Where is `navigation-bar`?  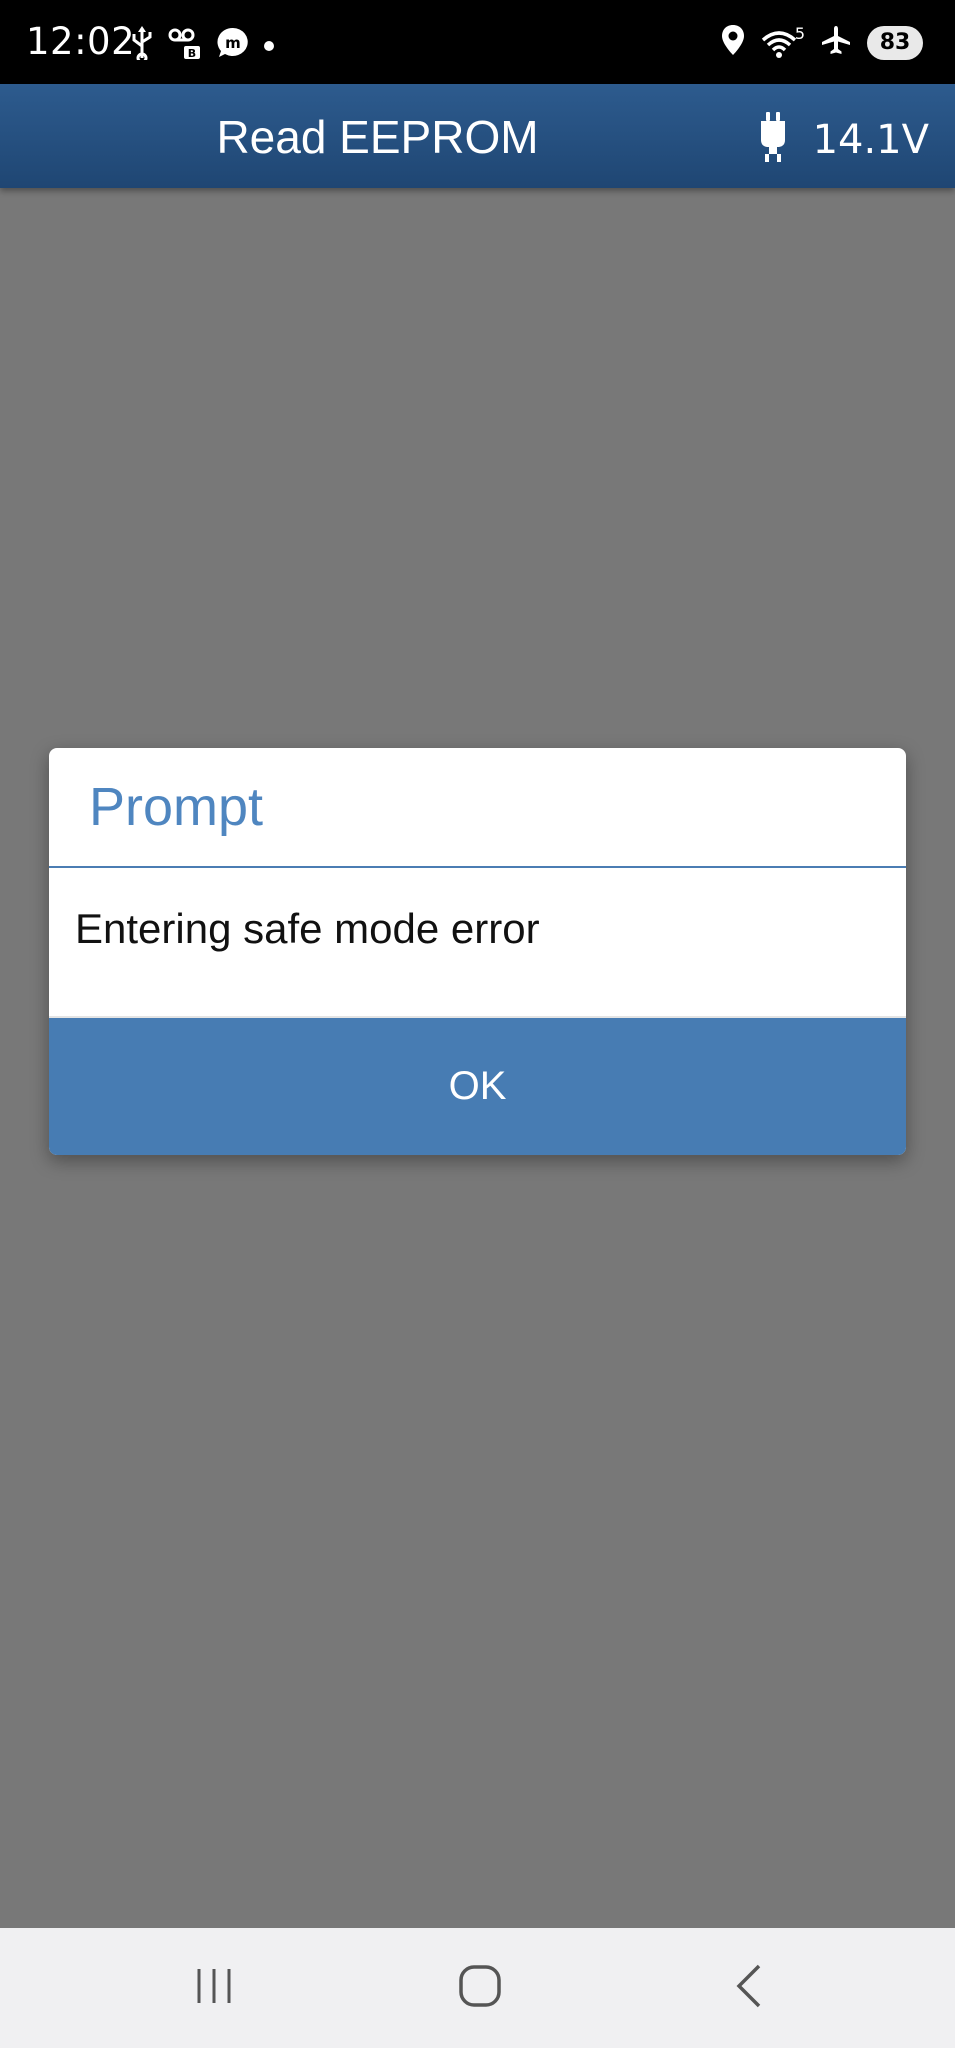
navigation-bar is located at coordinates (477, 1988).